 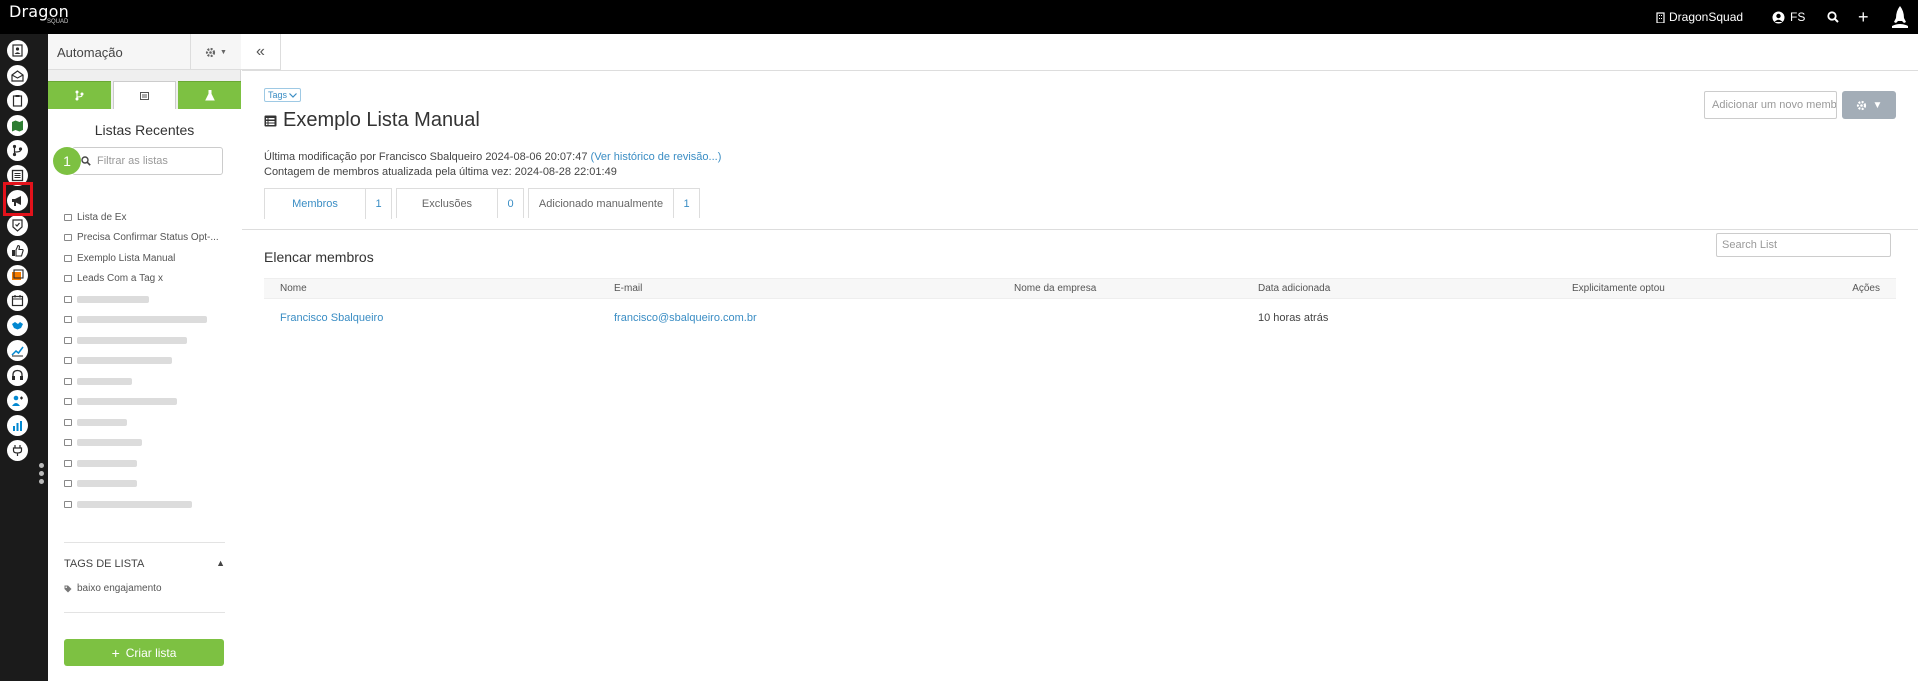 What do you see at coordinates (283, 95) in the screenshot?
I see `tags-dropdown: Tags` at bounding box center [283, 95].